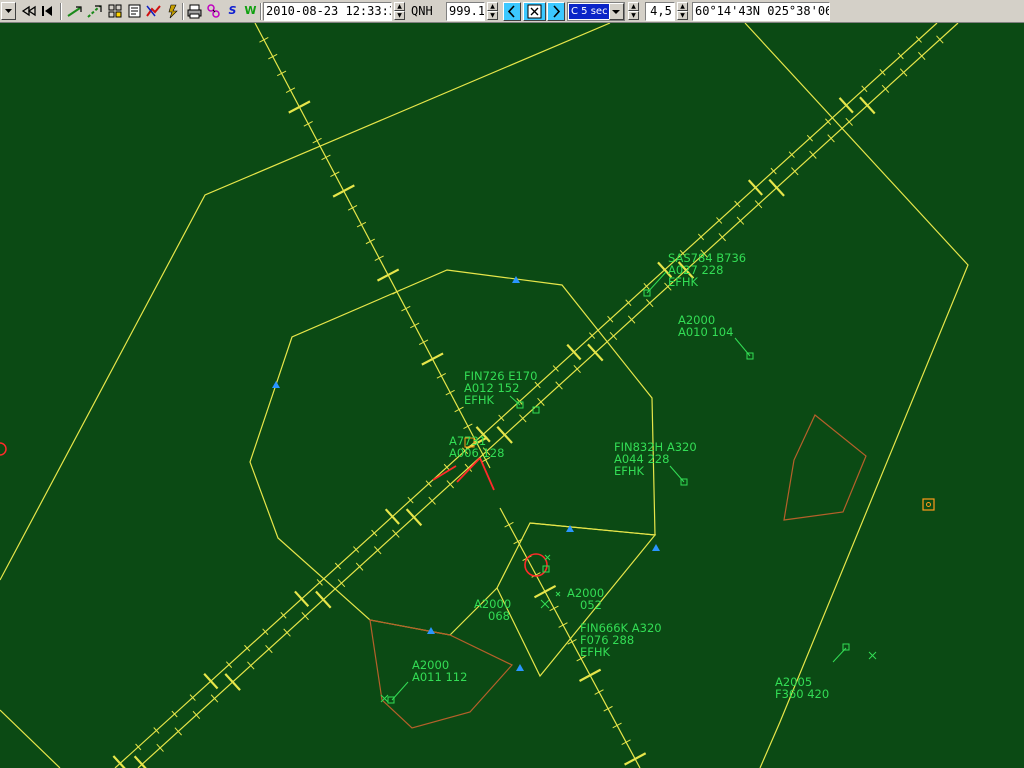  I want to click on track-label: A7731 A006 128, so click(476, 447).